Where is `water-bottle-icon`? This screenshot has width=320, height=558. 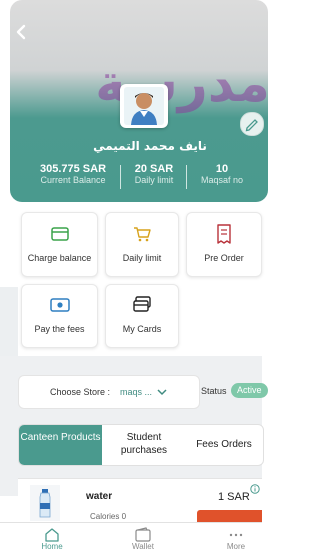 water-bottle-icon is located at coordinates (45, 503).